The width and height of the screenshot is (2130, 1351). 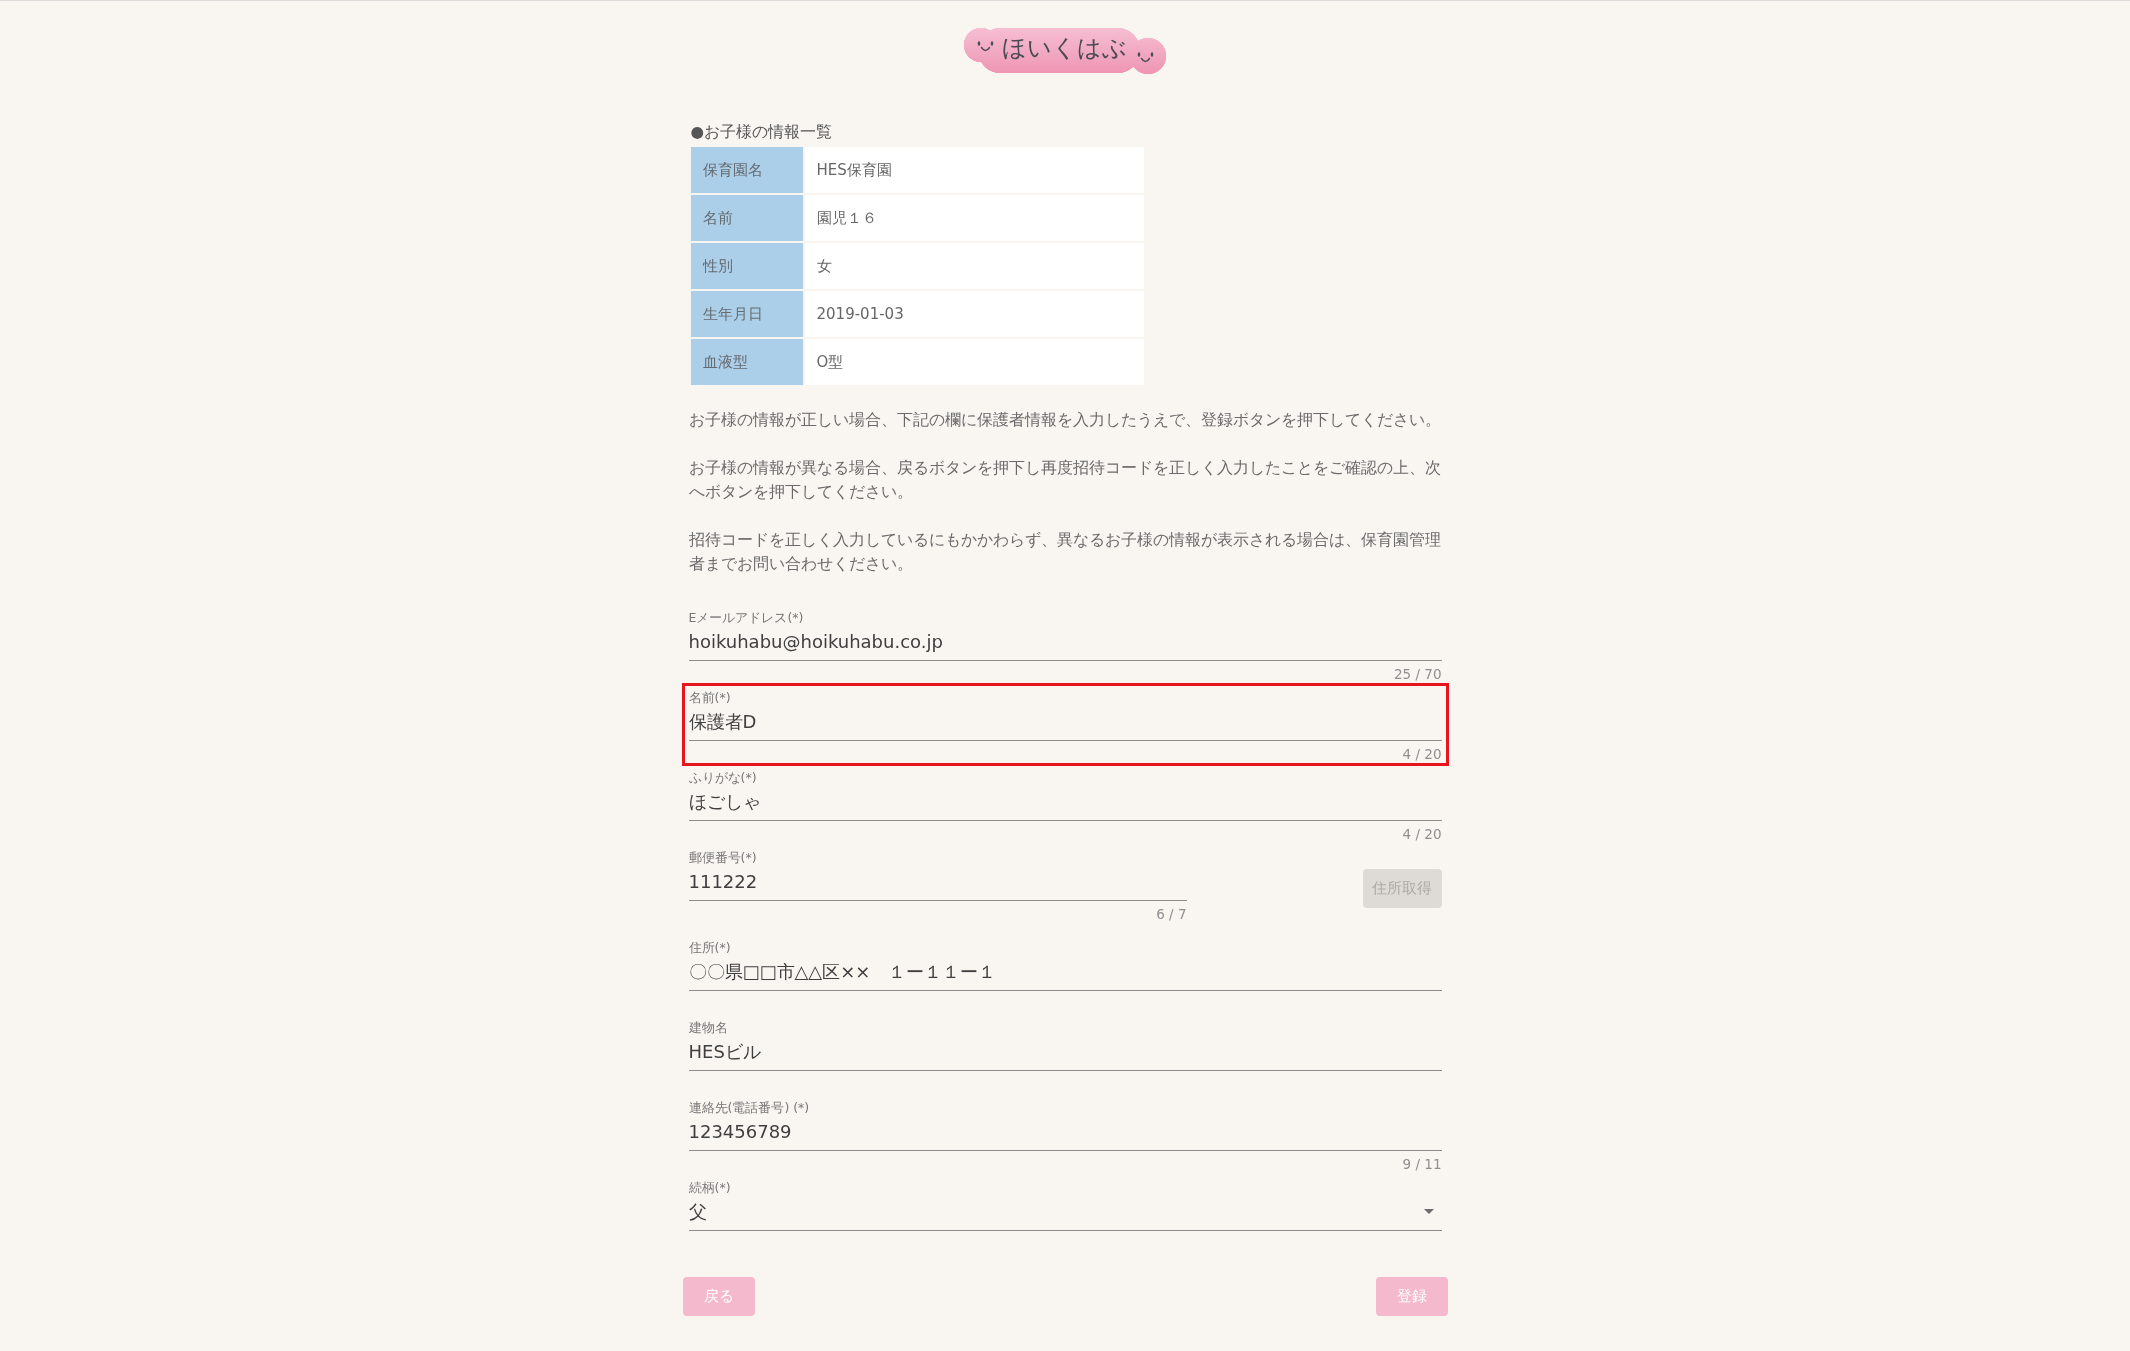 What do you see at coordinates (723, 777) in the screenshot?
I see `field-label: ふりがな(*)` at bounding box center [723, 777].